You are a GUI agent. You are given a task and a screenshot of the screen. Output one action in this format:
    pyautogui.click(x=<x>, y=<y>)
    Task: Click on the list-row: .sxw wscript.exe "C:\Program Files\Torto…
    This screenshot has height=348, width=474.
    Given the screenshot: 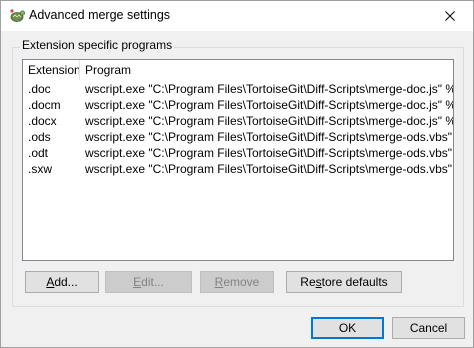 What is the action you would take?
    pyautogui.click(x=238, y=169)
    